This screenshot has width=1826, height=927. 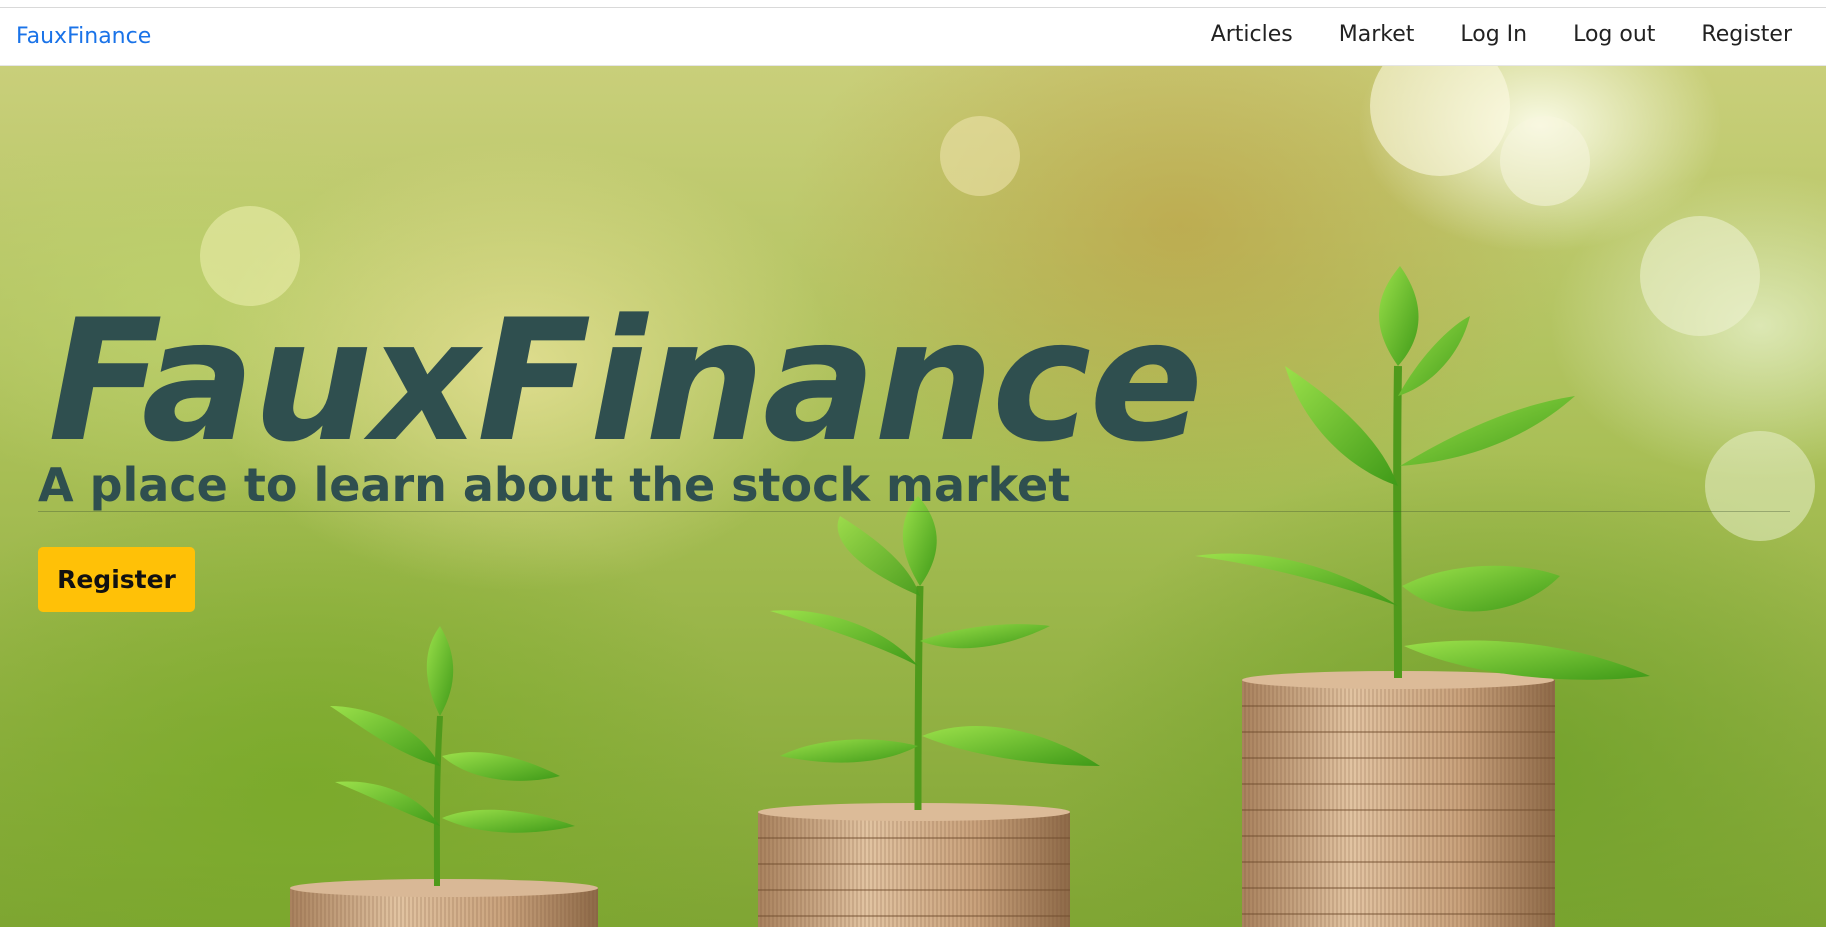 I want to click on coin-stack-large, so click(x=1398, y=799).